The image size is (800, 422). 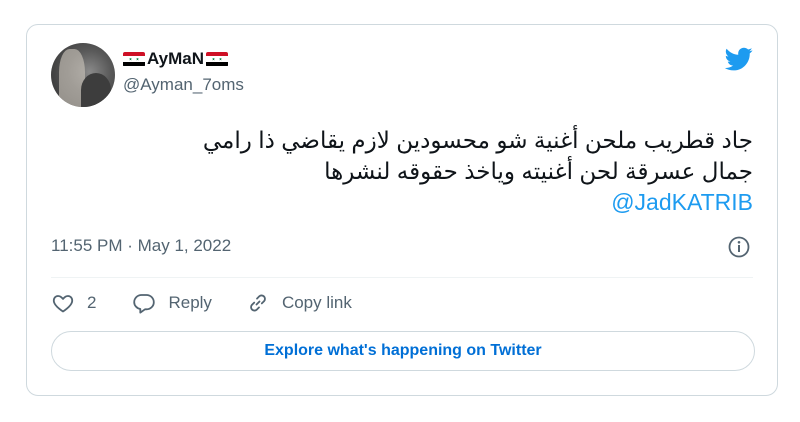 I want to click on user-info: AyMaN @Ayman_7oms, so click(x=183, y=72).